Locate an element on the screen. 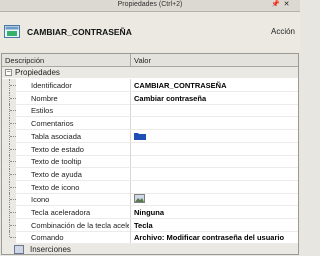  property-name: Comentarios is located at coordinates (52, 124).